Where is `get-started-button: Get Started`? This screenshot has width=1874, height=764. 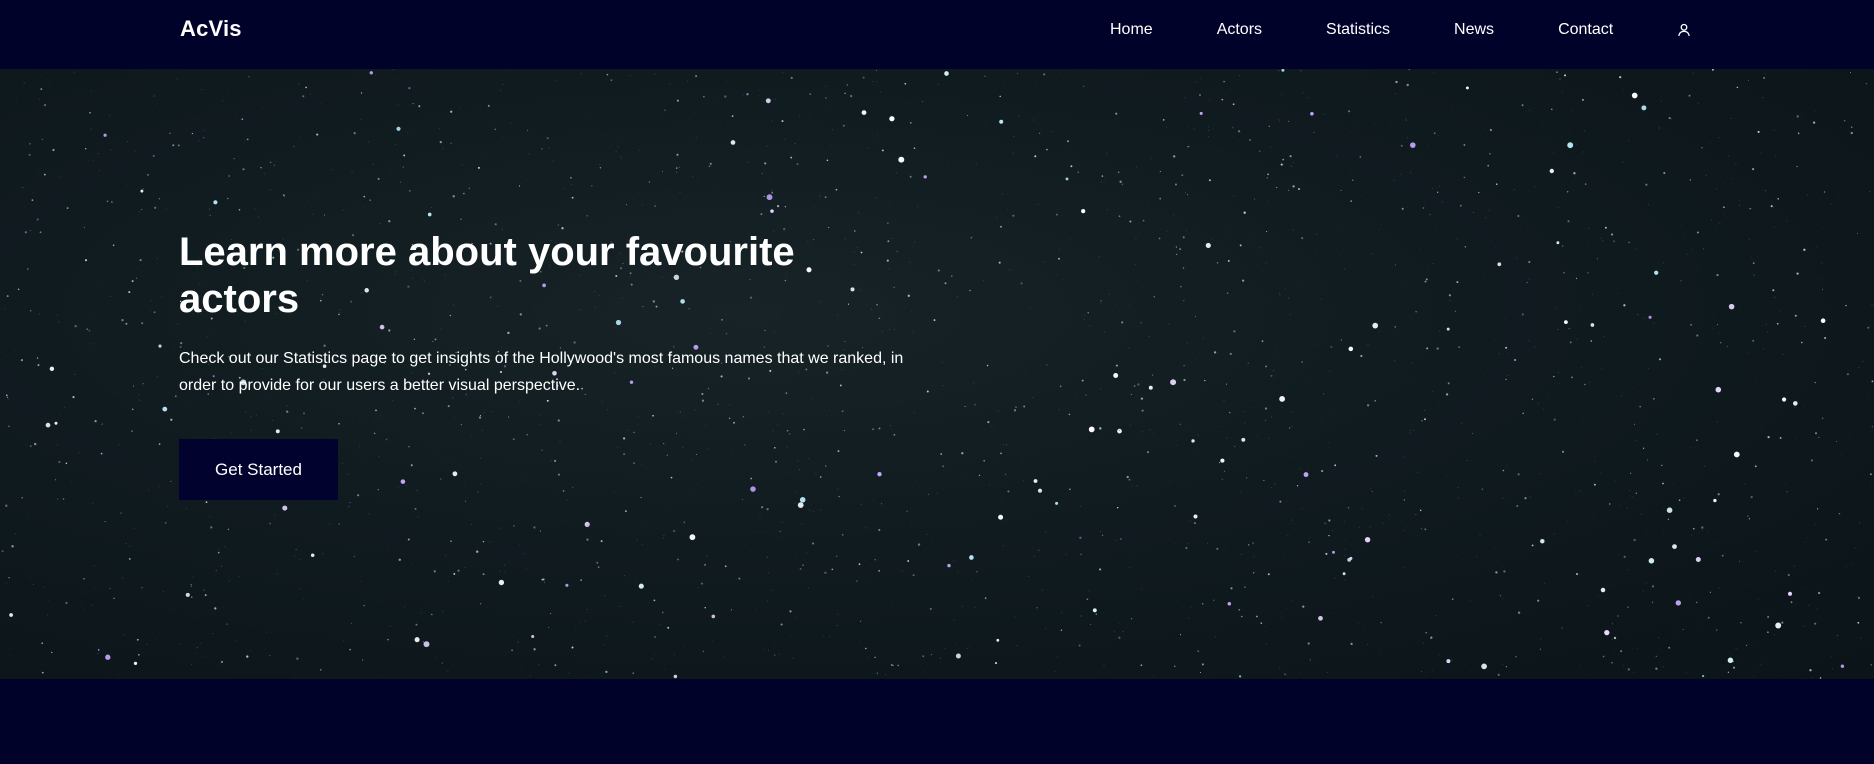 get-started-button: Get Started is located at coordinates (258, 469).